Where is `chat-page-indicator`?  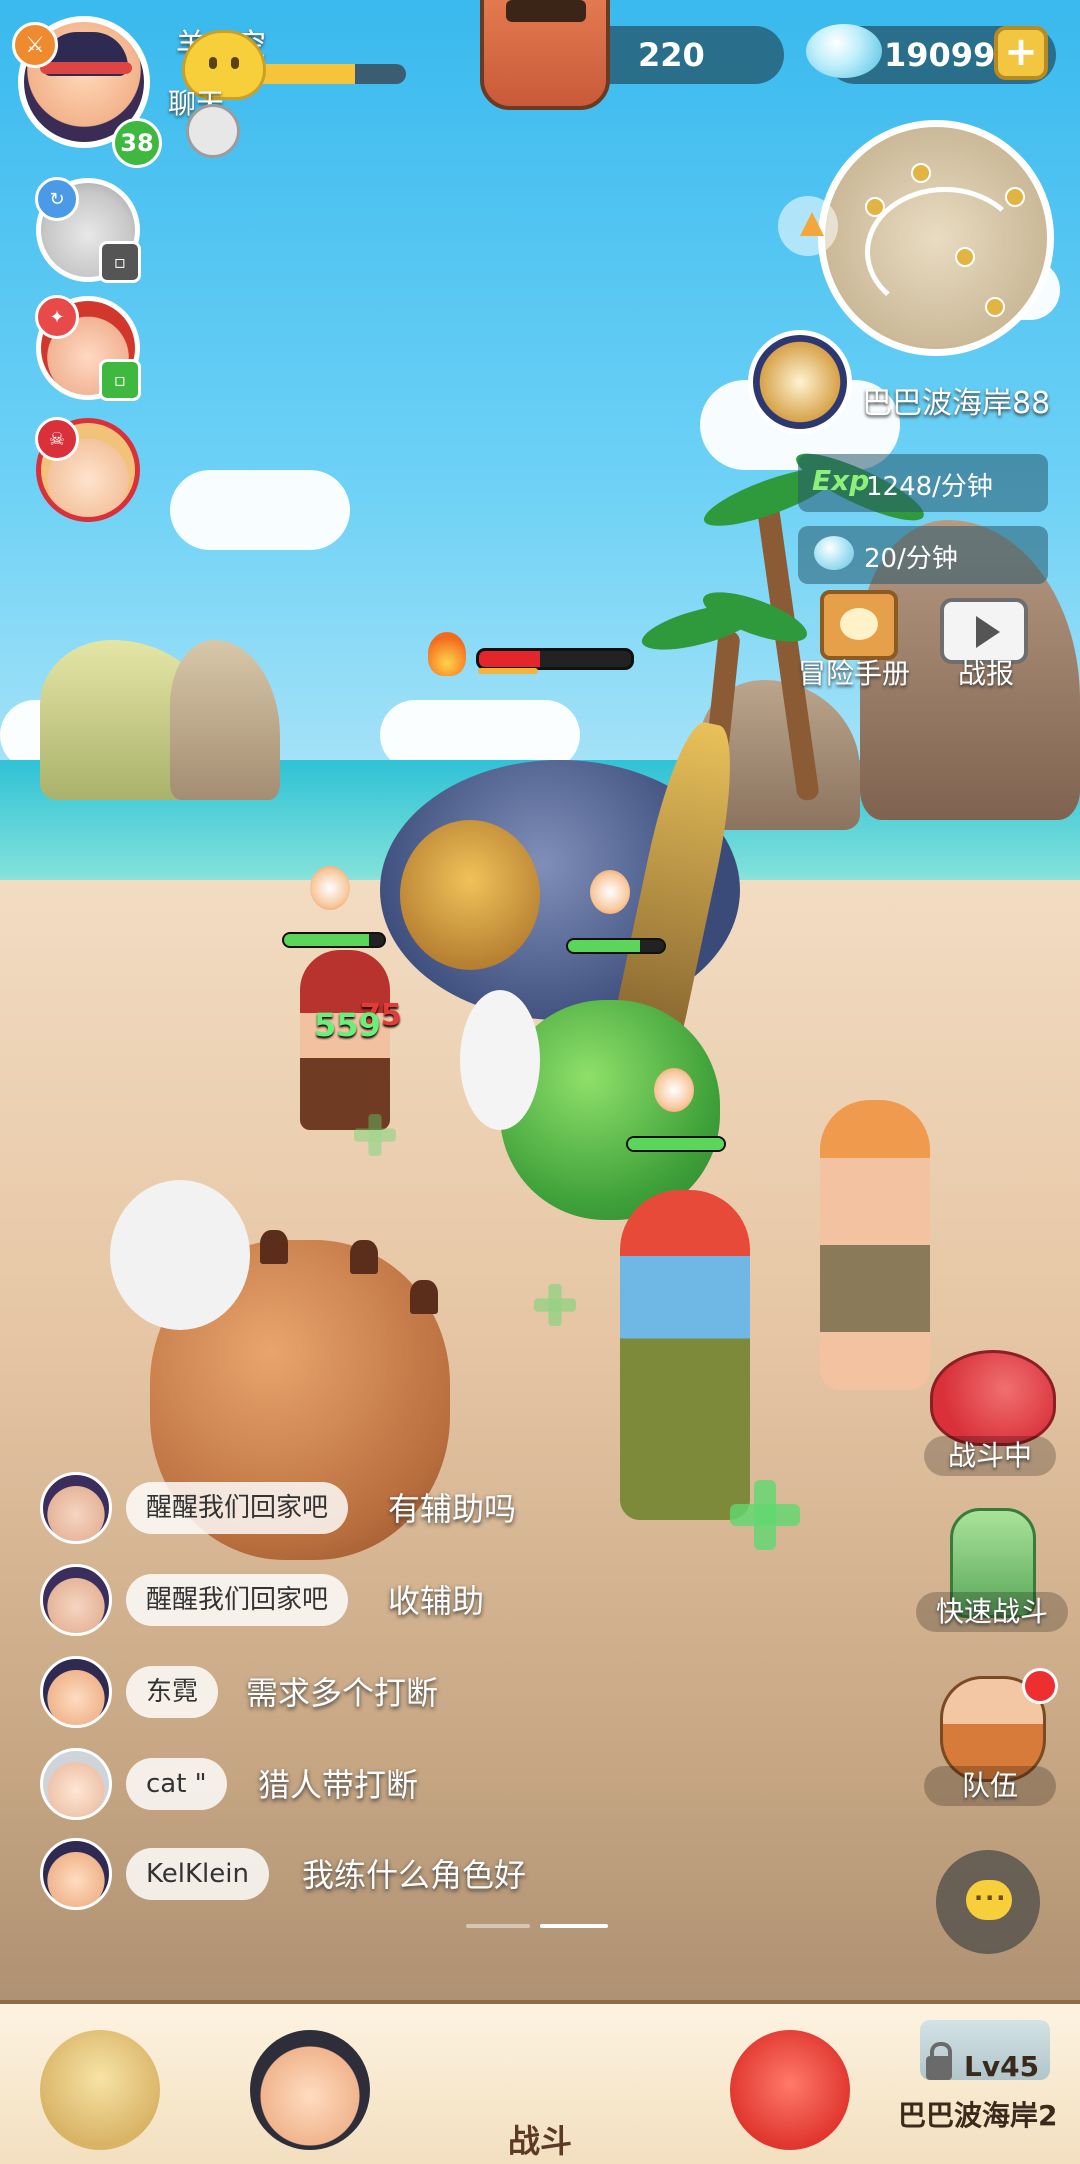 chat-page-indicator is located at coordinates (498, 1926).